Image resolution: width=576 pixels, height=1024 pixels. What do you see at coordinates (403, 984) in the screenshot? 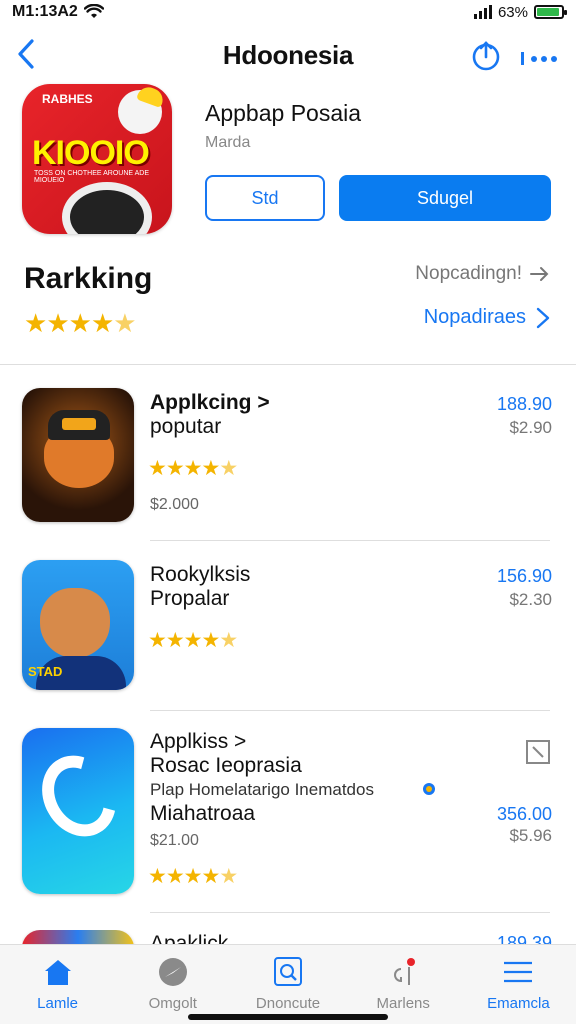
I see `tab-apps: Marlens` at bounding box center [403, 984].